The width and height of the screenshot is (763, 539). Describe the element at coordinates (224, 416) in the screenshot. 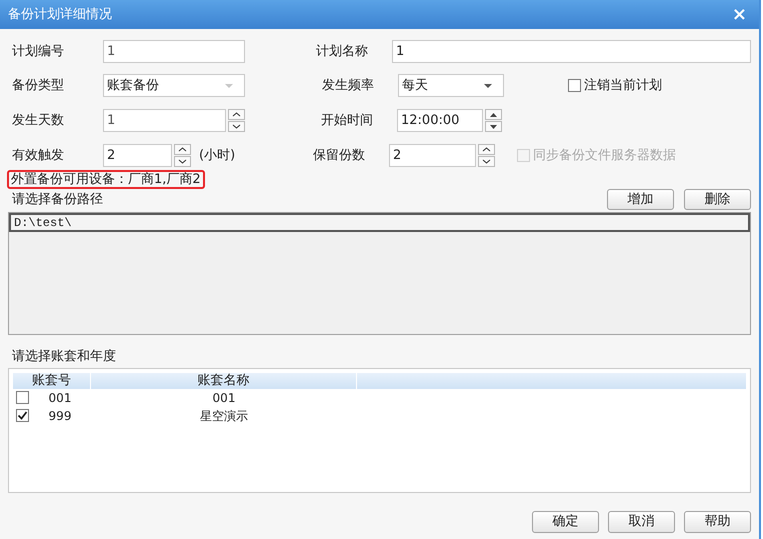

I see `table-cell-text: 星空演示` at that location.